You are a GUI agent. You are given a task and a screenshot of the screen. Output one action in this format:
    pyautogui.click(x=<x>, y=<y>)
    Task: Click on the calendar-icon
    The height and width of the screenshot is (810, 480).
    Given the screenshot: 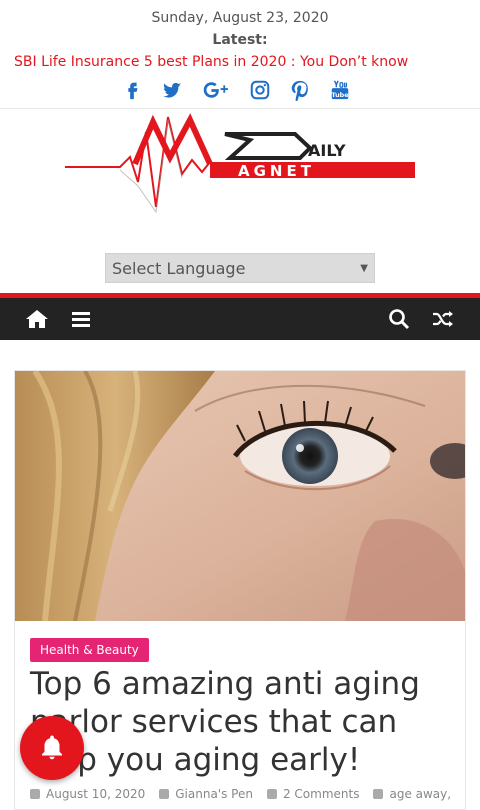 What is the action you would take?
    pyautogui.click(x=35, y=794)
    